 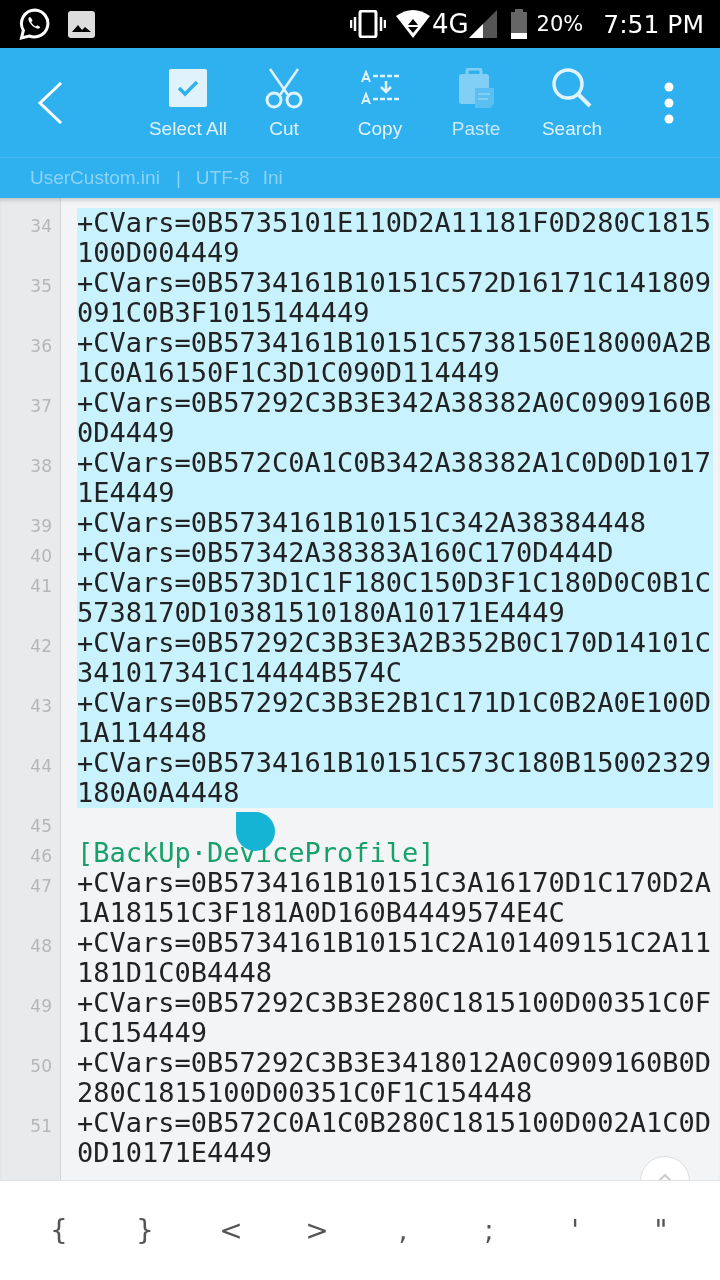 What do you see at coordinates (560, 24) in the screenshot?
I see `battery-percent: 20%` at bounding box center [560, 24].